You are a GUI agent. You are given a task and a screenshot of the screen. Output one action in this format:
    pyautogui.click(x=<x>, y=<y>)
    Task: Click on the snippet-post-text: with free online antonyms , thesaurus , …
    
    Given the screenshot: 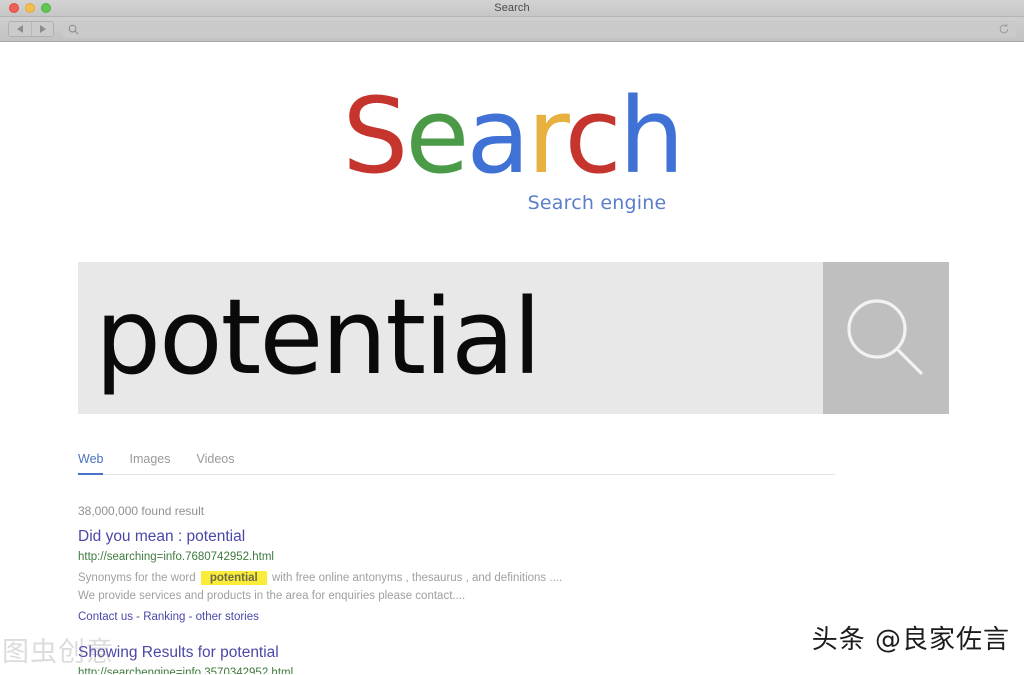 What is the action you would take?
    pyautogui.click(x=417, y=578)
    